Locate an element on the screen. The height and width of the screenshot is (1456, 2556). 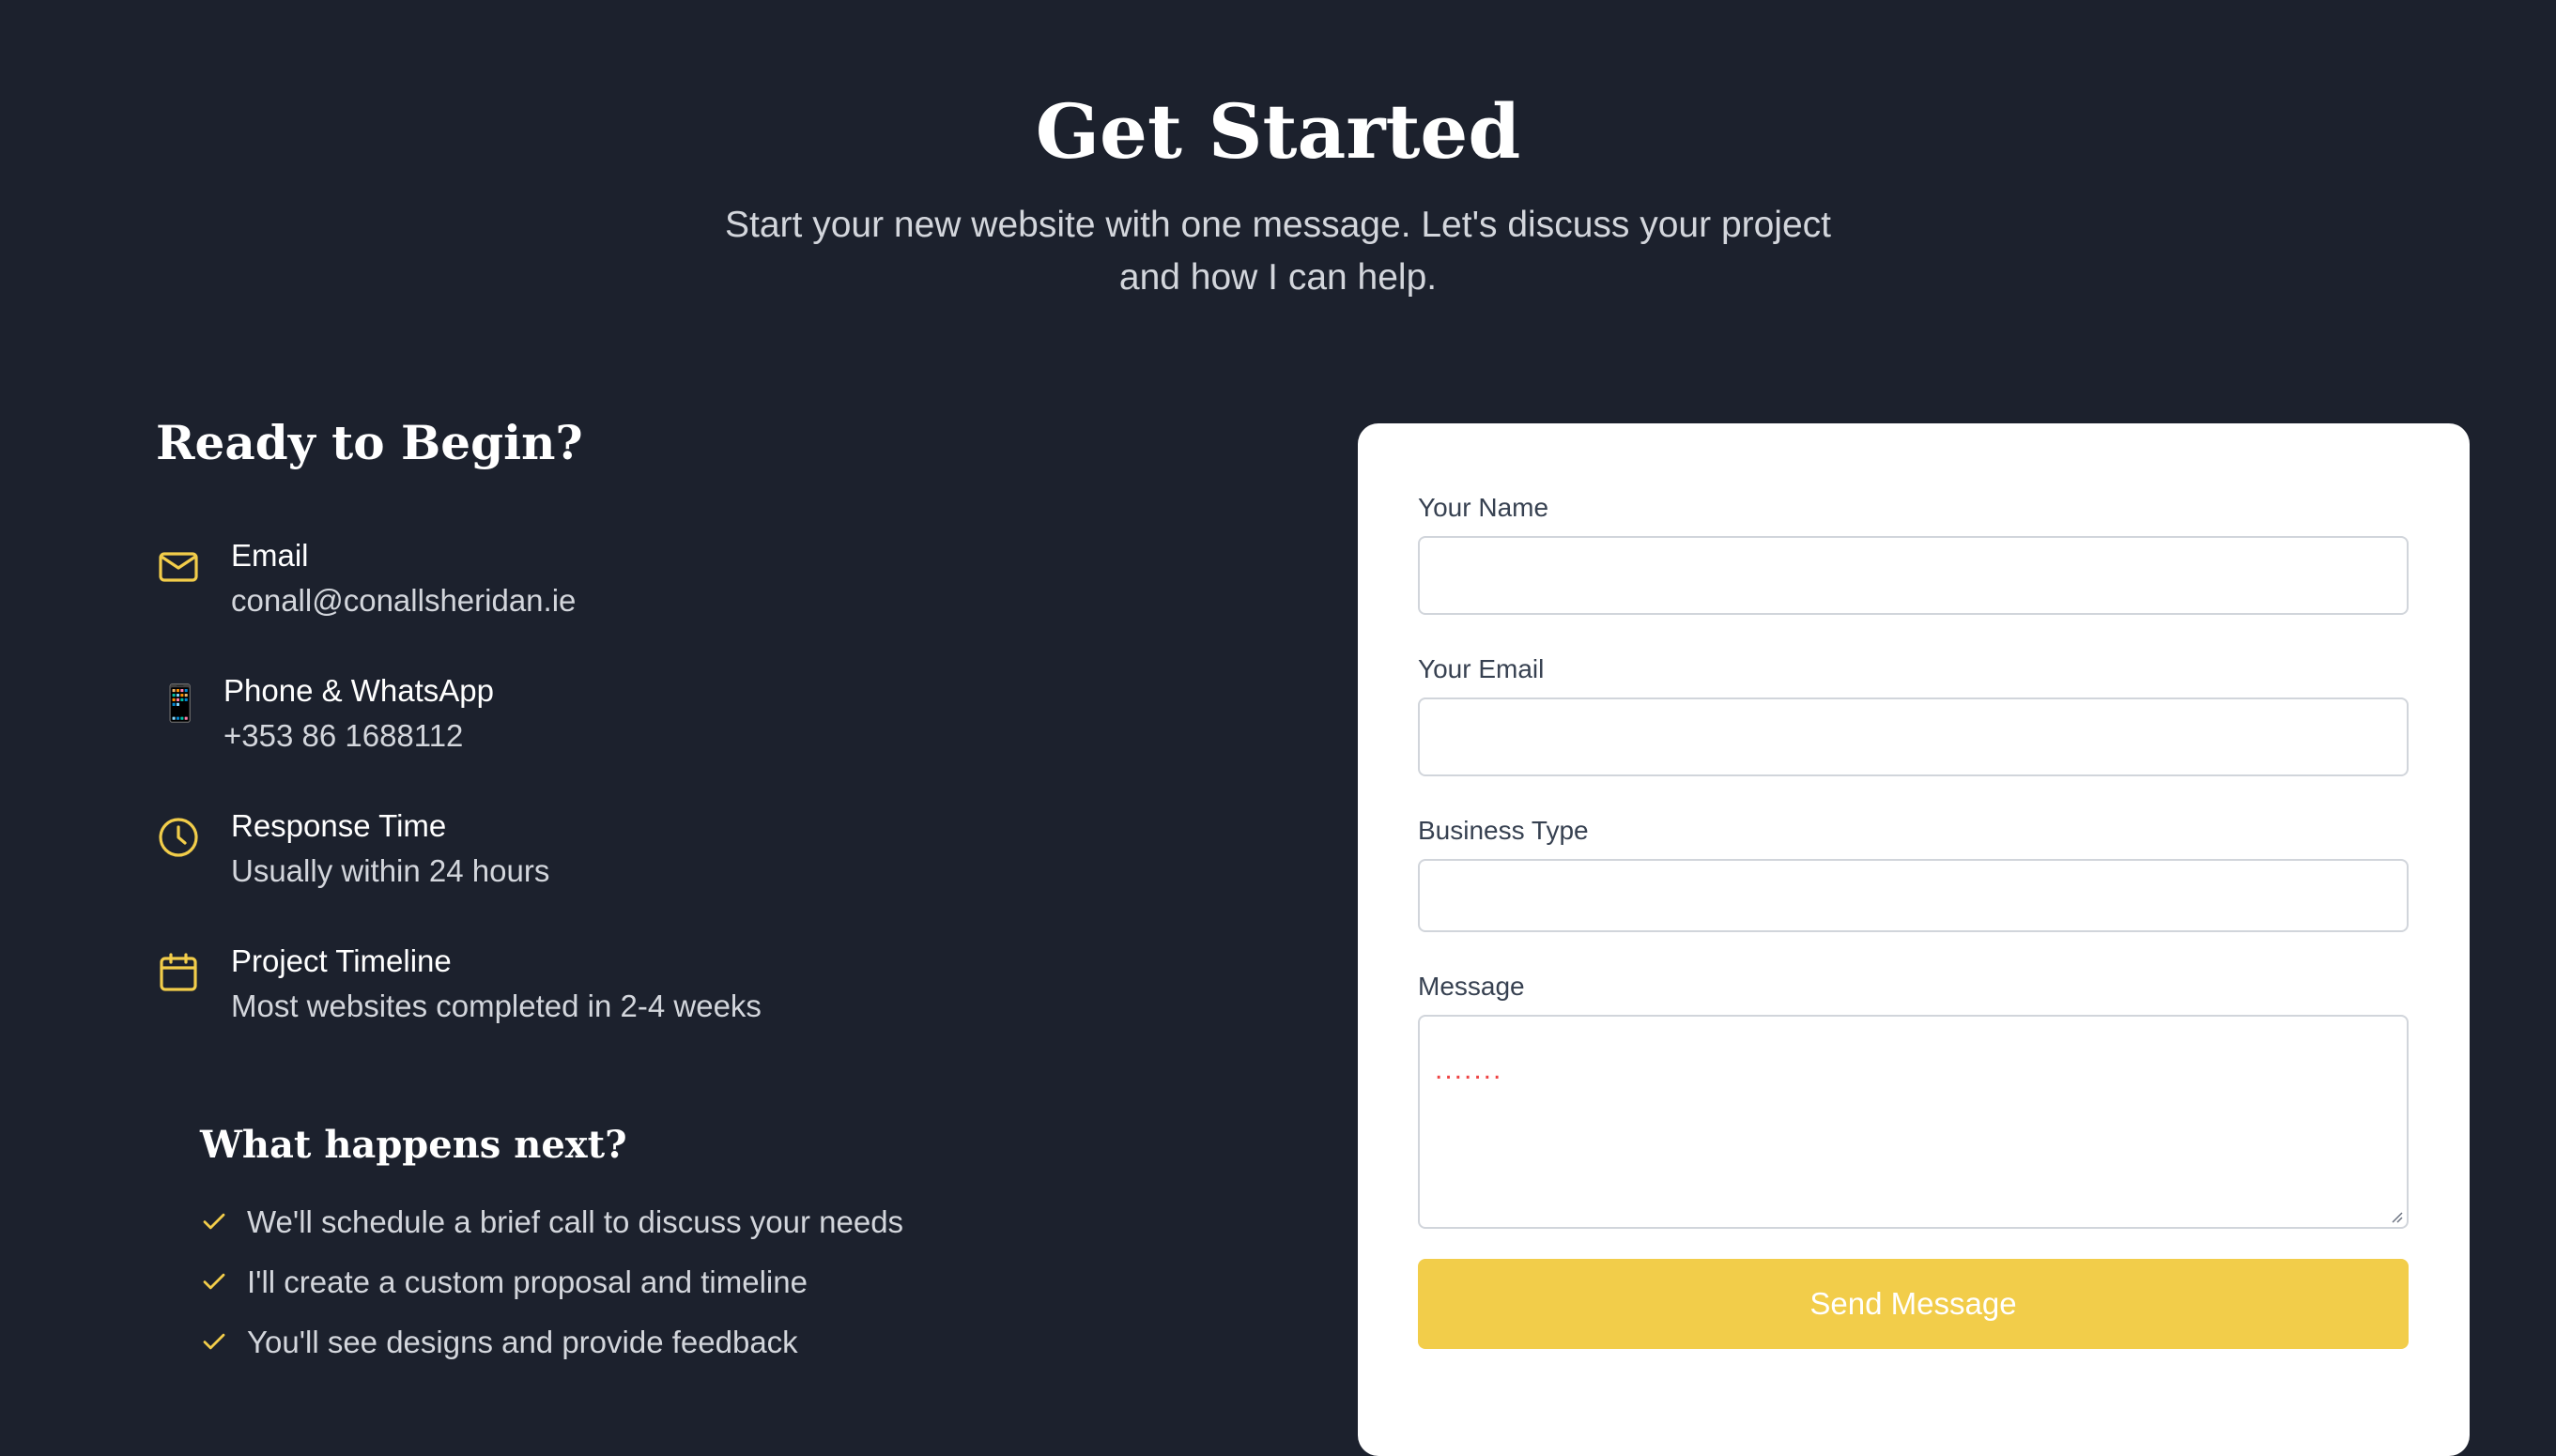
phone-label: Phone & WhatsApp is located at coordinates (359, 690).